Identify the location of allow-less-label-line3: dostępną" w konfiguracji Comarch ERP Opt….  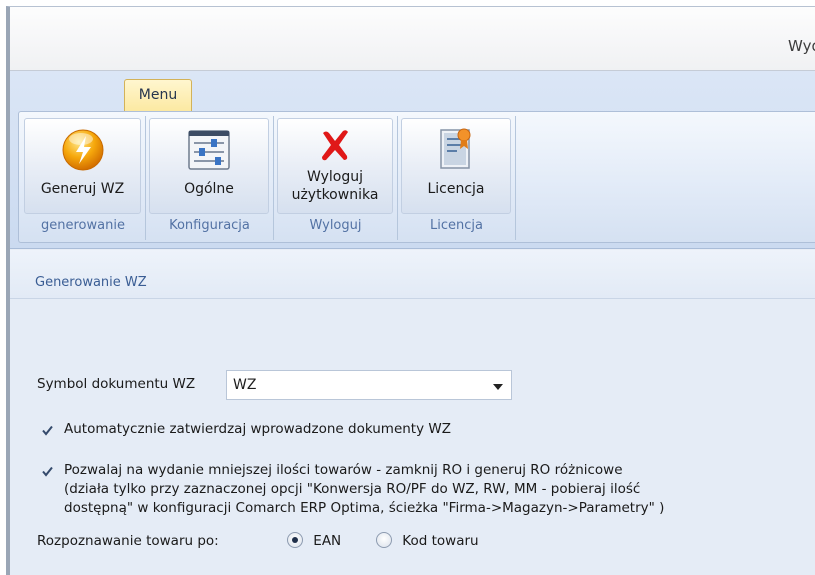
(364, 508).